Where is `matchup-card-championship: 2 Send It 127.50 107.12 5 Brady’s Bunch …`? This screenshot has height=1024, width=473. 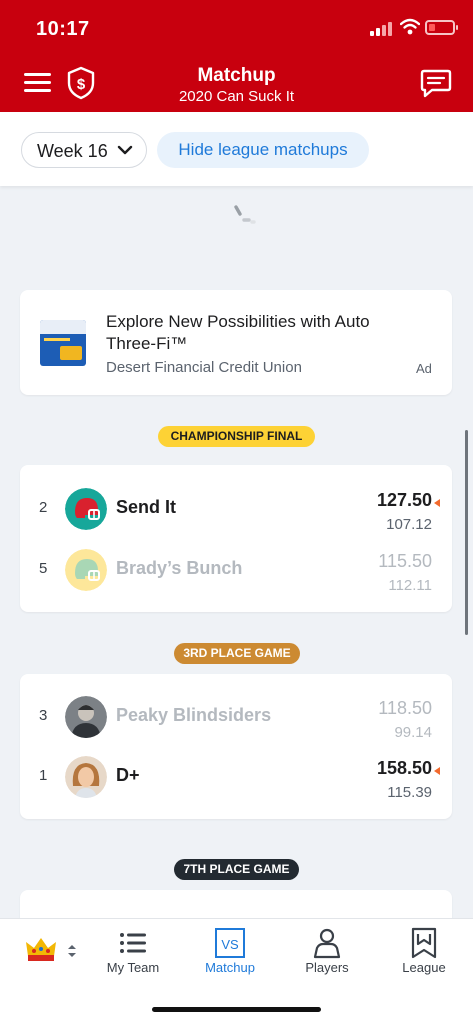
matchup-card-championship: 2 Send It 127.50 107.12 5 Brady’s Bunch … is located at coordinates (236, 538).